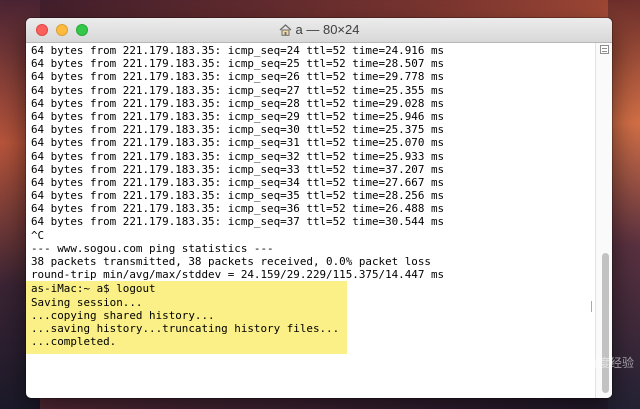 The image size is (640, 409). Describe the element at coordinates (152, 248) in the screenshot. I see `terminal-line: --- www.sogou.com ping statistics ---` at that location.